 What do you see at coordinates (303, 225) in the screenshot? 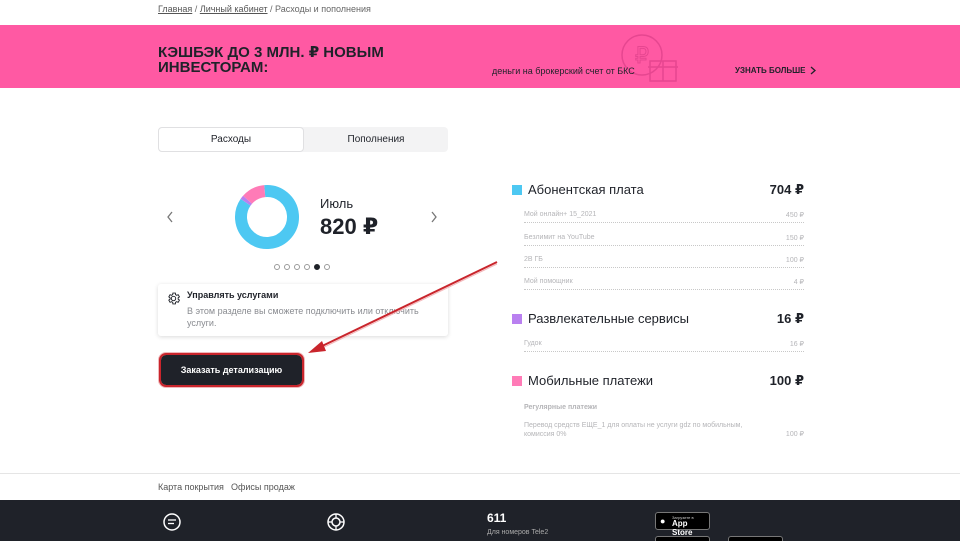
I see `monthly-summary: Июль 820 ₽` at bounding box center [303, 225].